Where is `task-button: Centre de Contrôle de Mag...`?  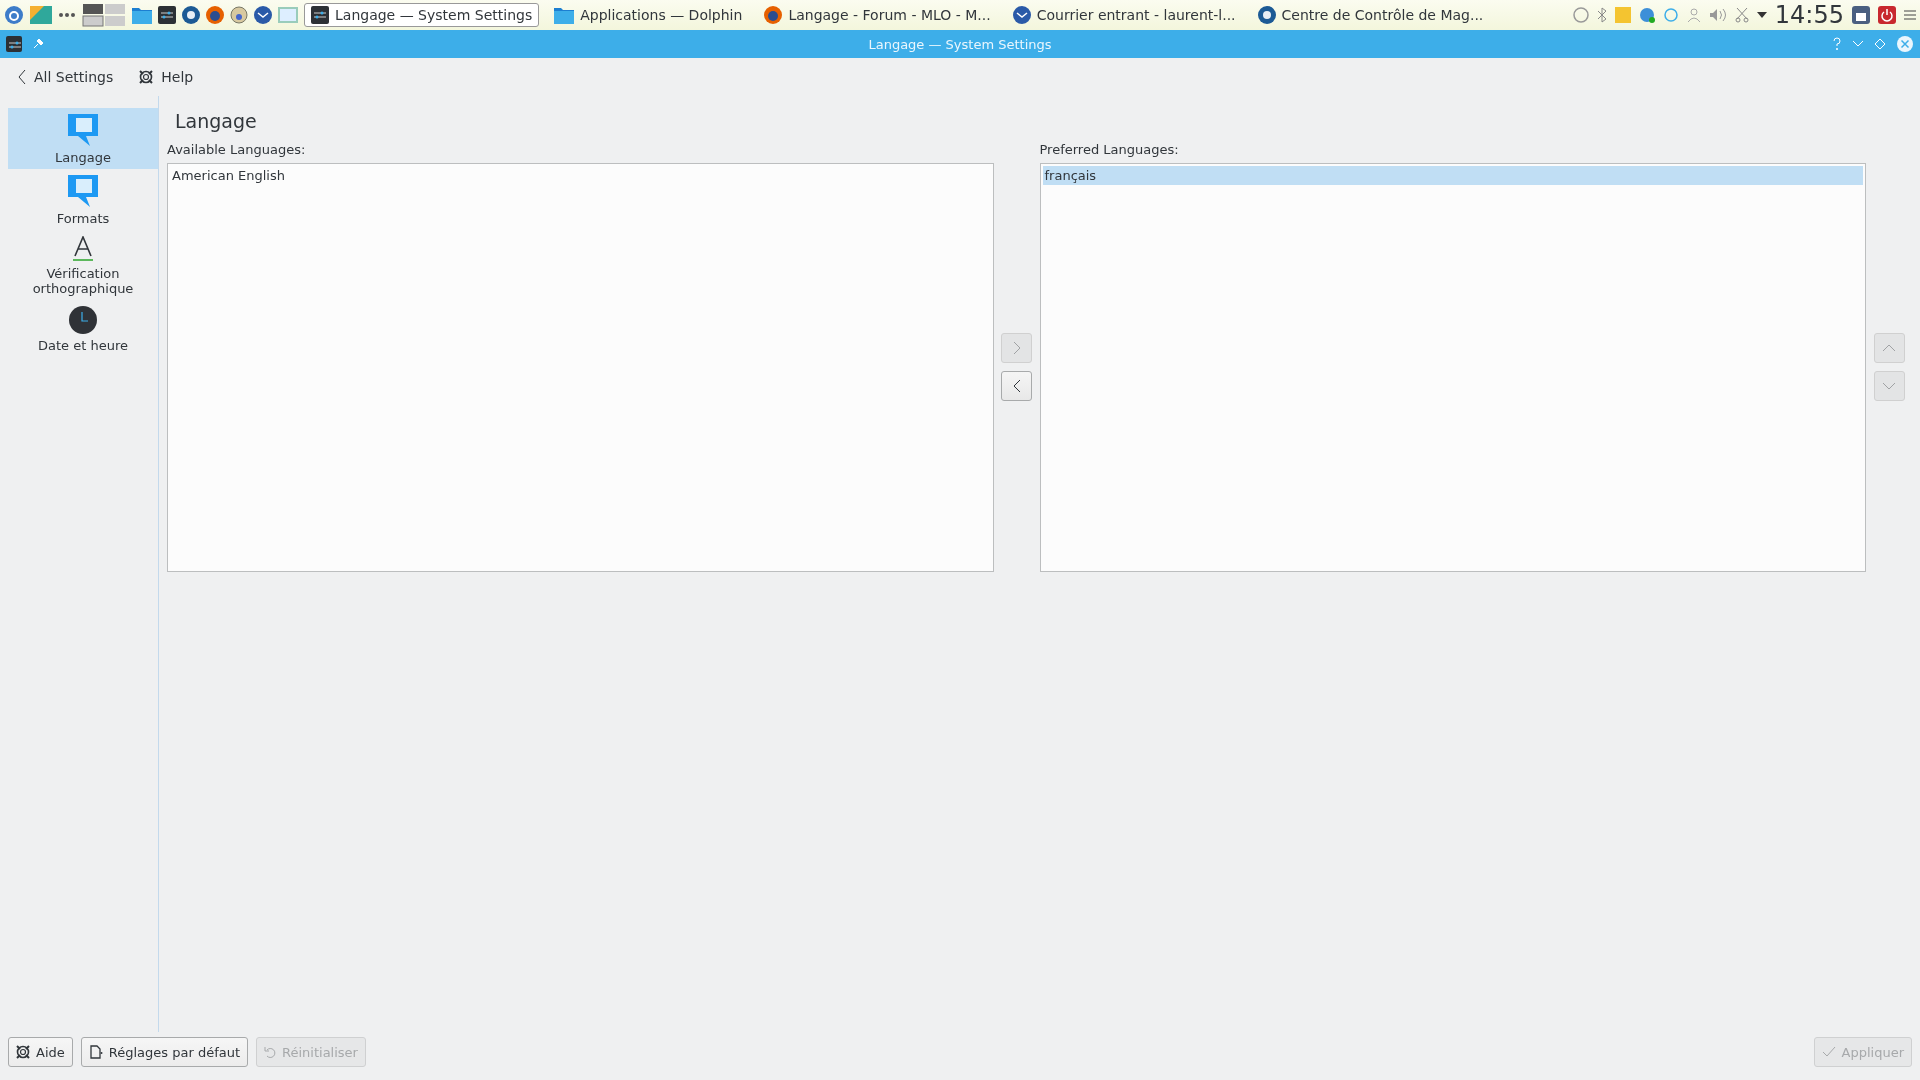
task-button: Centre de Contrôle de Mag... is located at coordinates (1370, 15).